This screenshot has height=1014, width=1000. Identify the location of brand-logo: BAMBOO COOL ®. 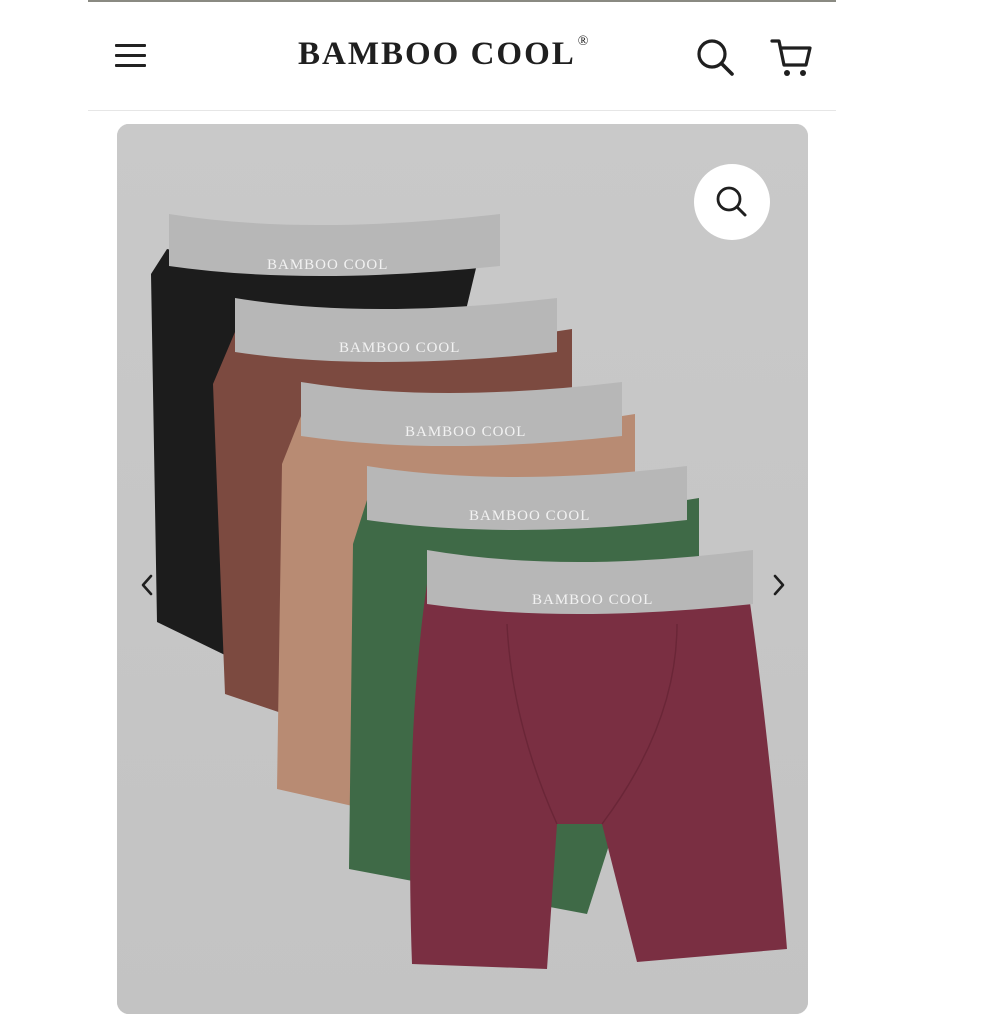
(463, 55).